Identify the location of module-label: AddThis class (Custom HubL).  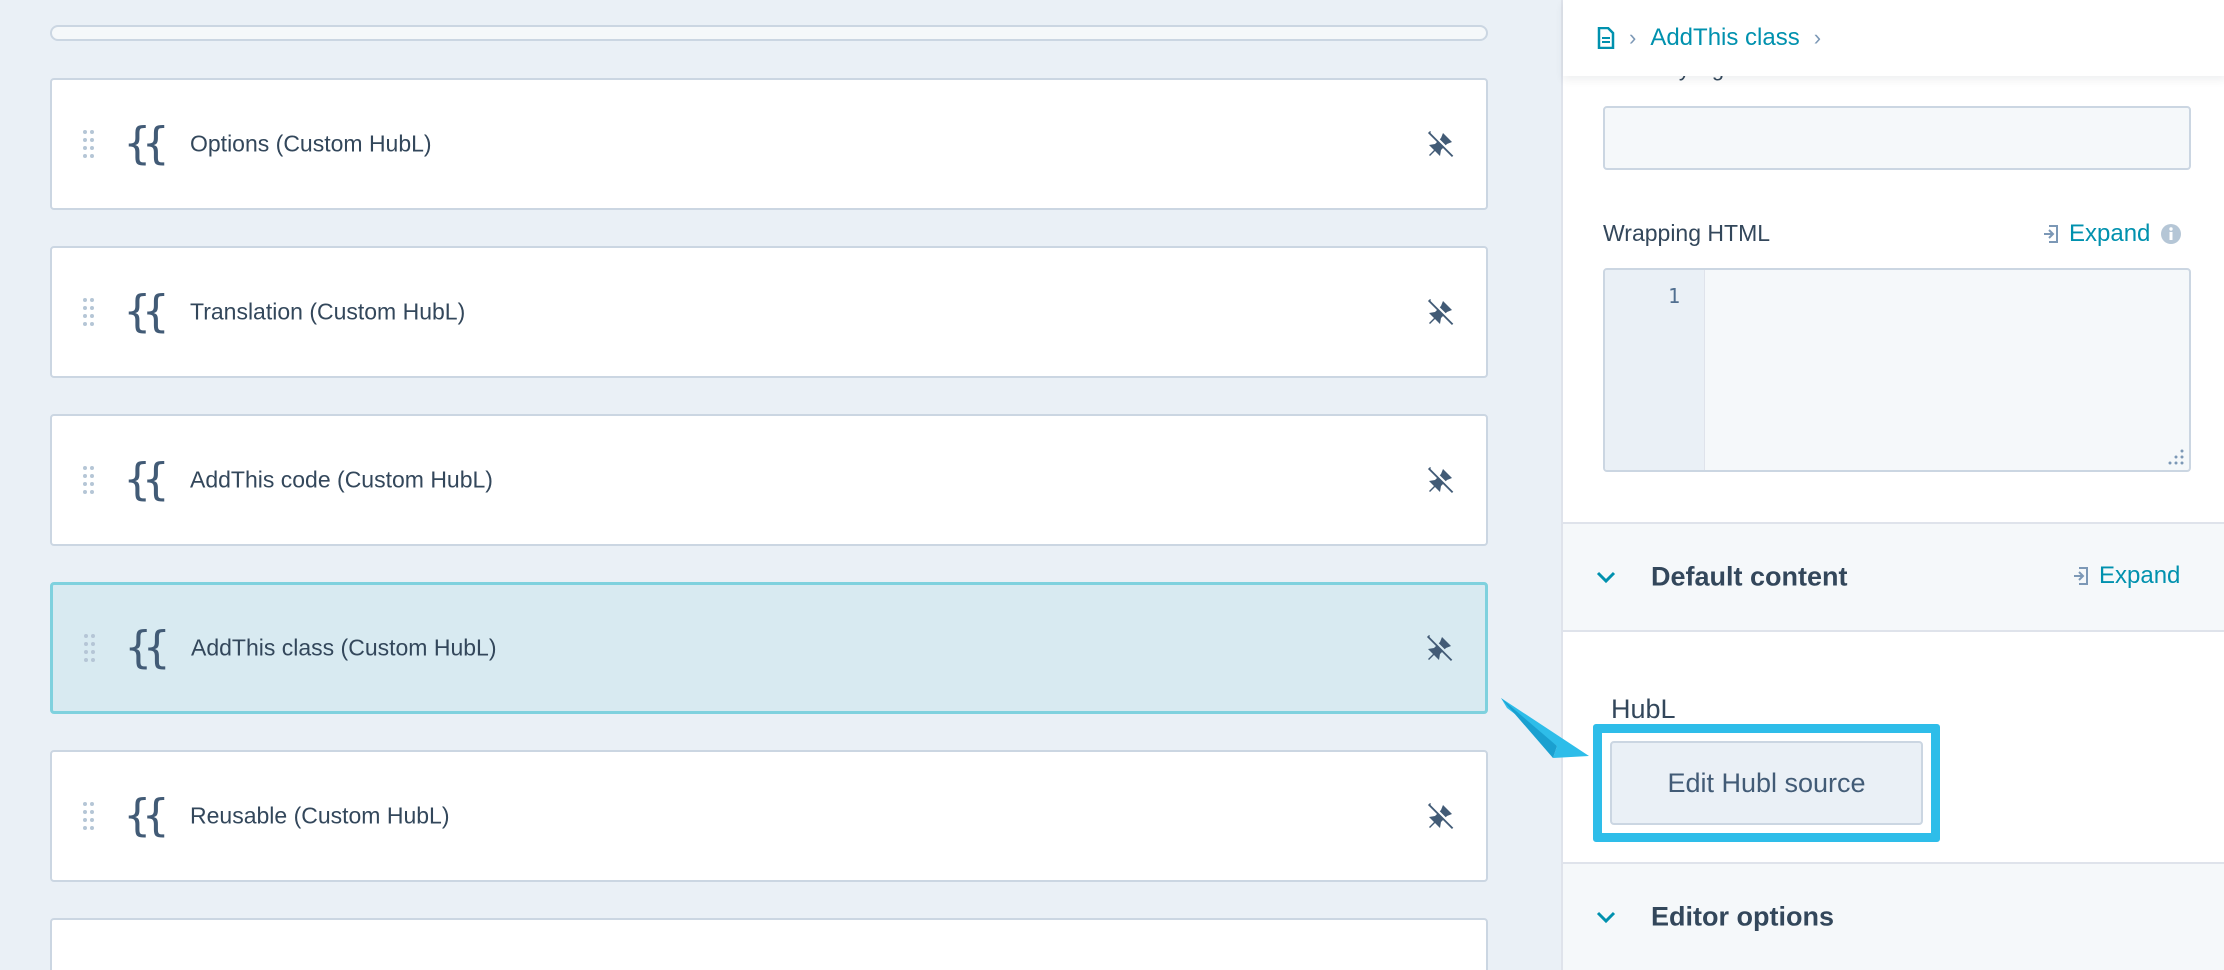
(344, 647).